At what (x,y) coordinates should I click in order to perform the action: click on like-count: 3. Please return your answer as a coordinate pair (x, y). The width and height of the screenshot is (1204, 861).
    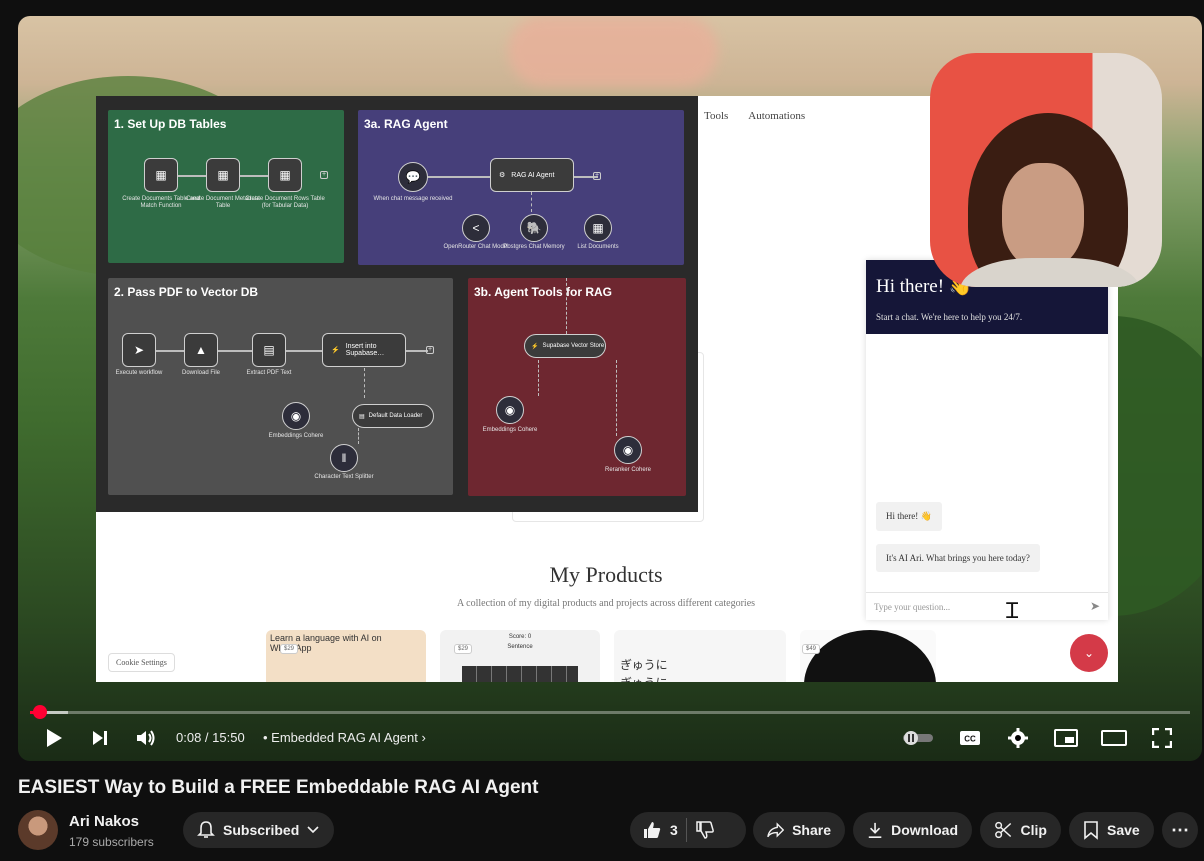
    Looking at the image, I should click on (674, 830).